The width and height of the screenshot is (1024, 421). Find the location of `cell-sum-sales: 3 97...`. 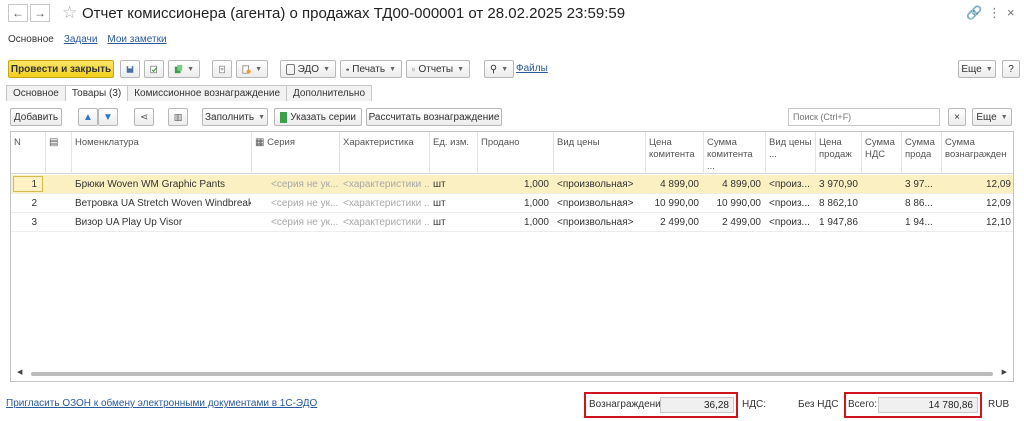

cell-sum-sales: 3 97... is located at coordinates (921, 184).